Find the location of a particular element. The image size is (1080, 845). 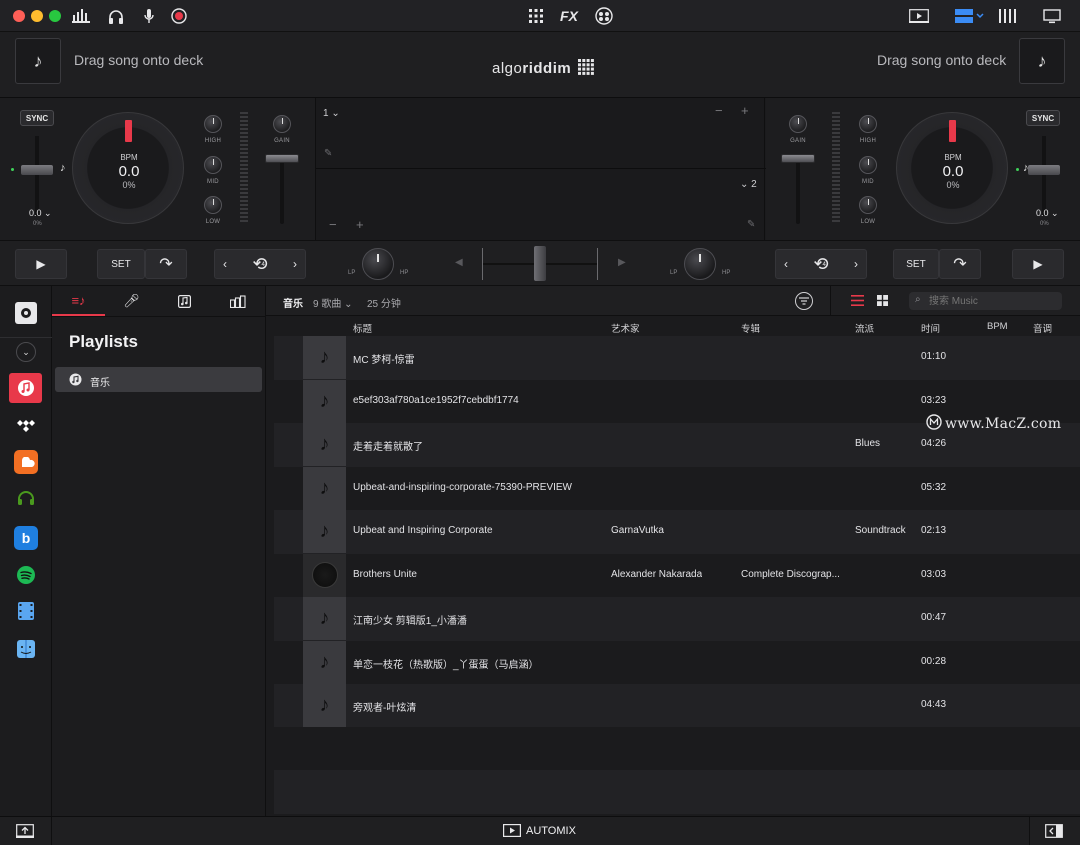

track-row: ♪ 单恋一枝花（热歌版）_丫蛋蛋（马启涵） 00:28 is located at coordinates (677, 662).